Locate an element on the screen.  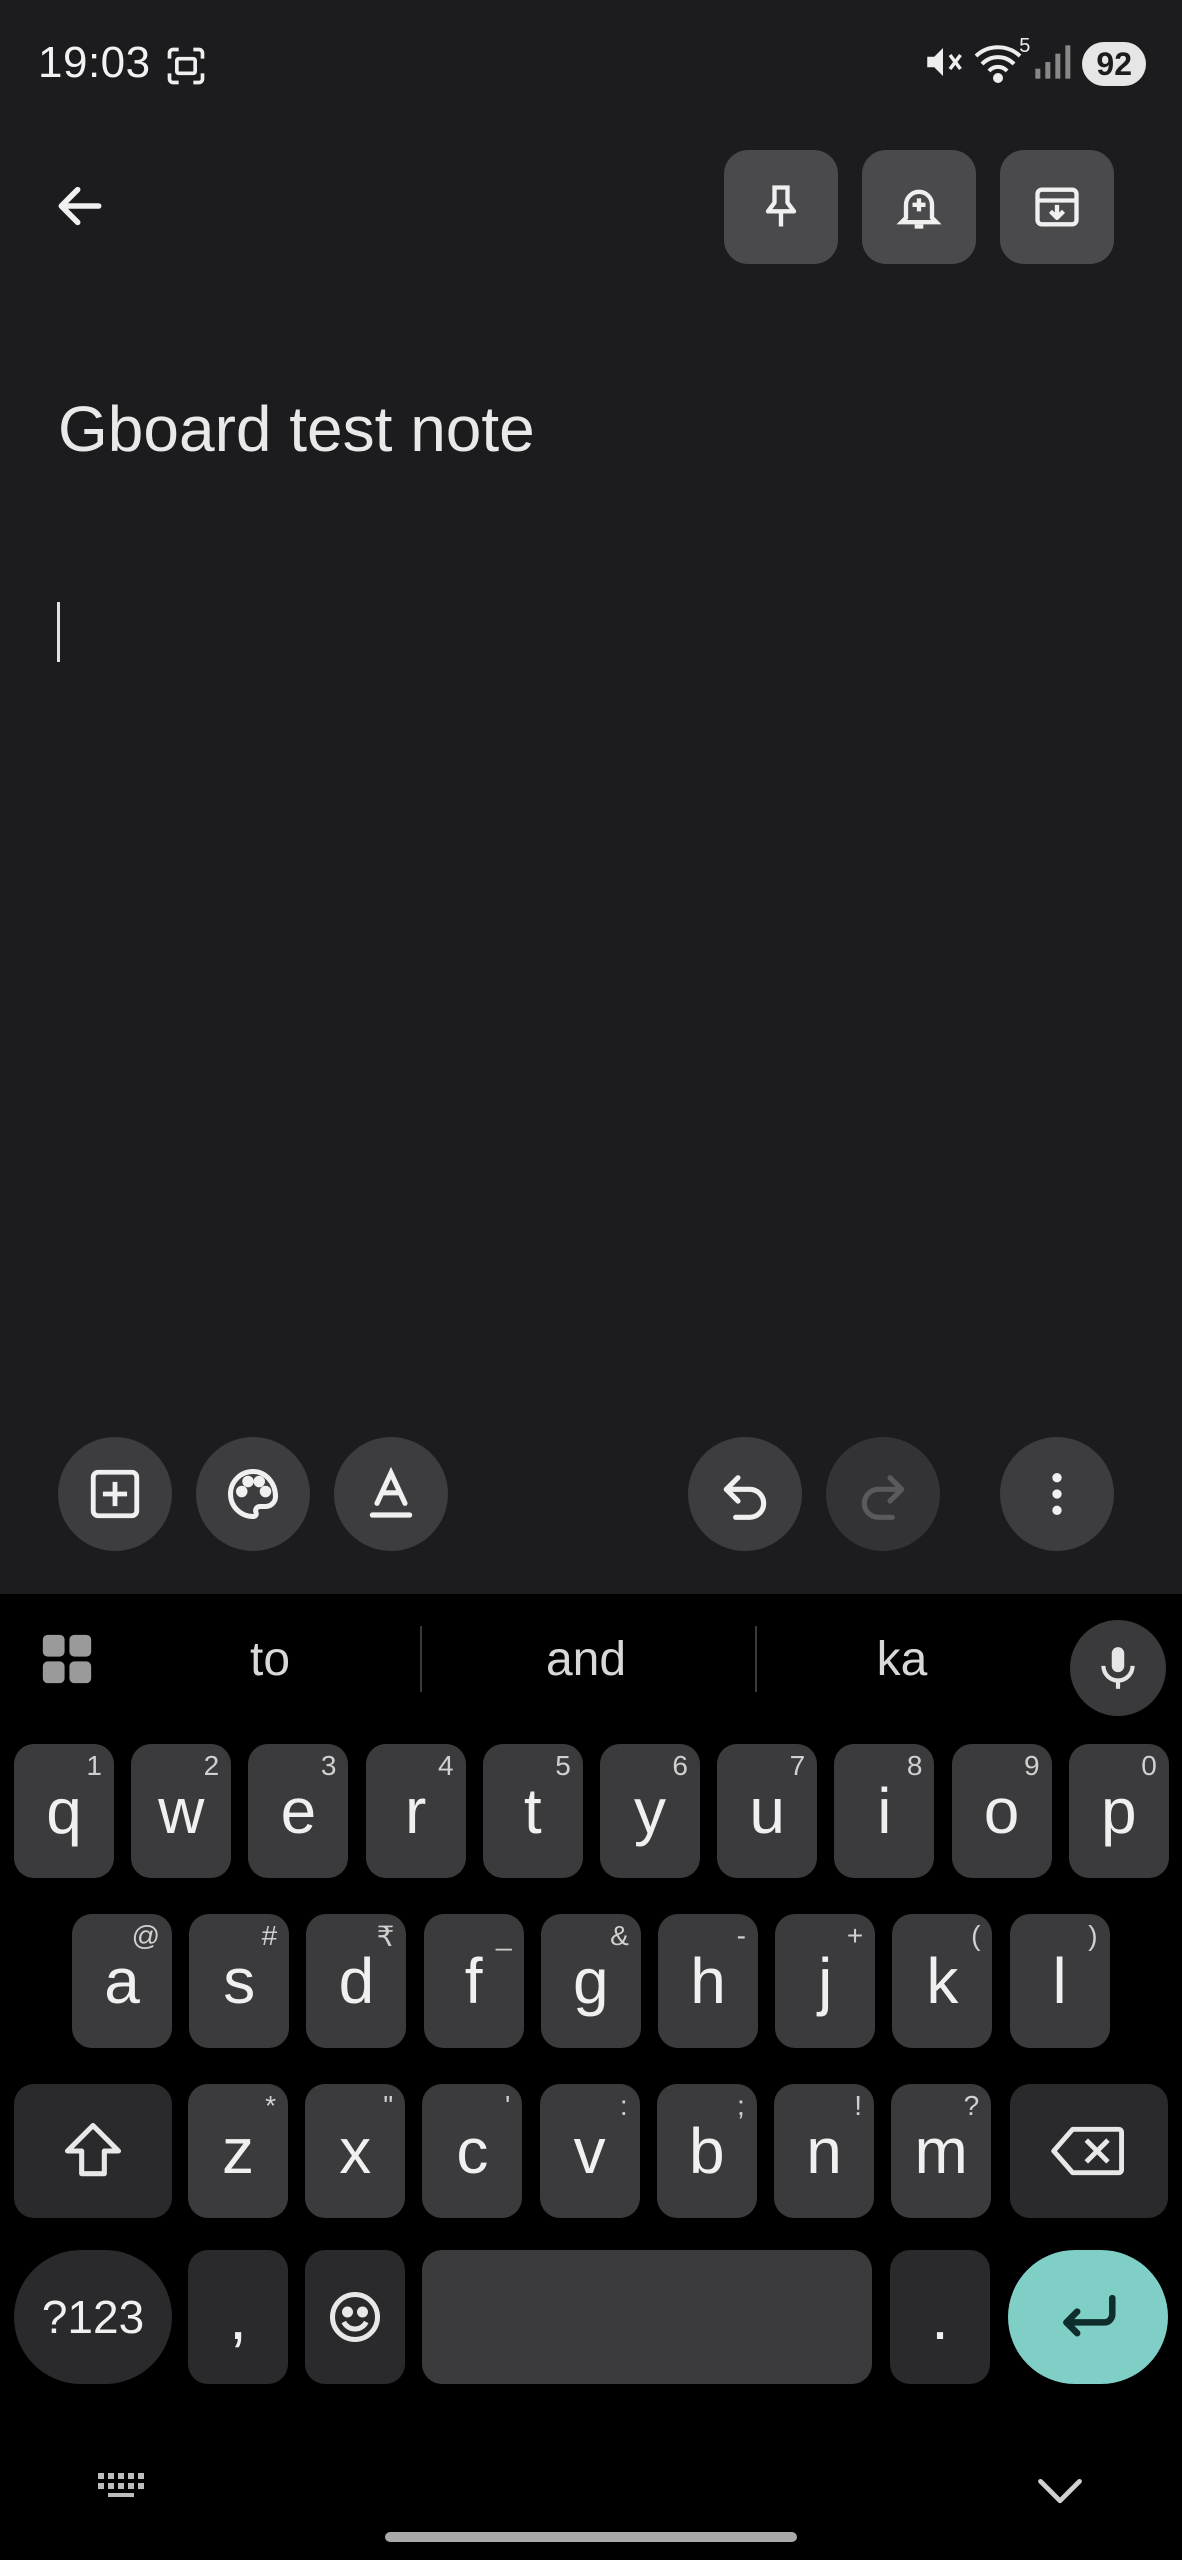
more-vert-icon is located at coordinates (1057, 1494).